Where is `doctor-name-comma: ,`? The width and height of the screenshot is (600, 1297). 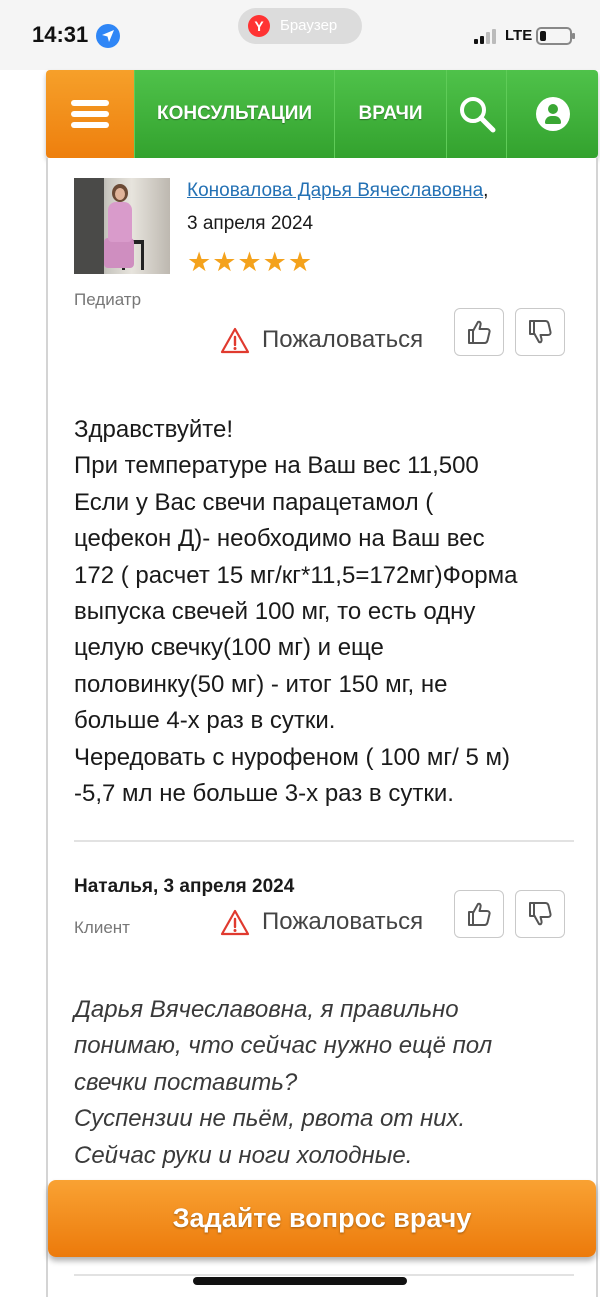 doctor-name-comma: , is located at coordinates (486, 190).